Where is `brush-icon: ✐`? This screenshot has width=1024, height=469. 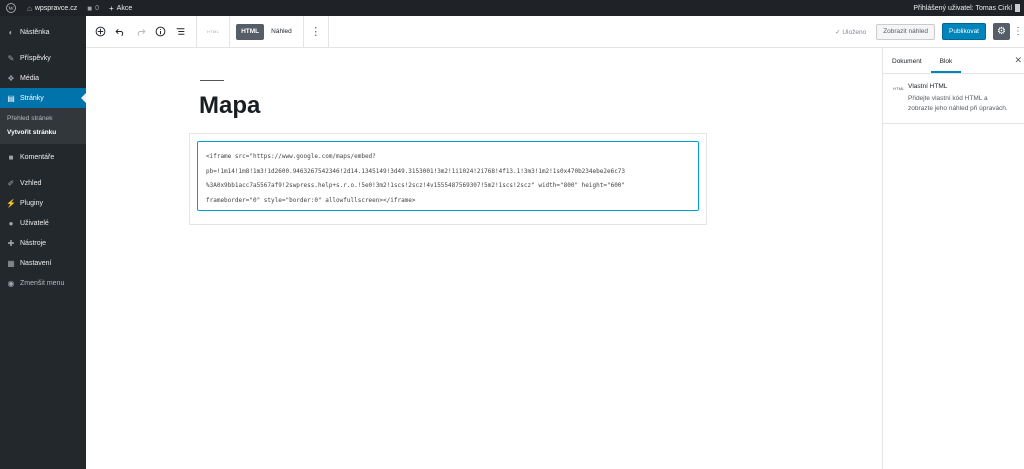
brush-icon: ✐ is located at coordinates (11, 183).